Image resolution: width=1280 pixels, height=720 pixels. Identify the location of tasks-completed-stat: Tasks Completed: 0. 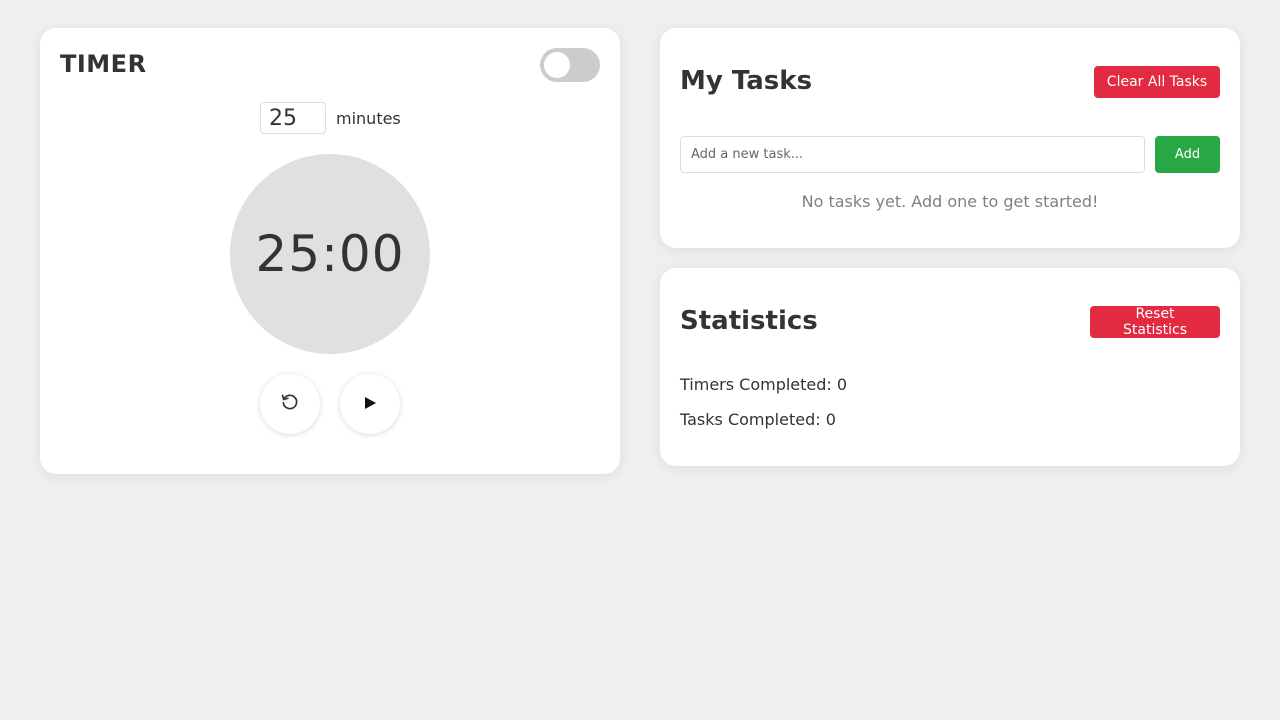
(758, 419).